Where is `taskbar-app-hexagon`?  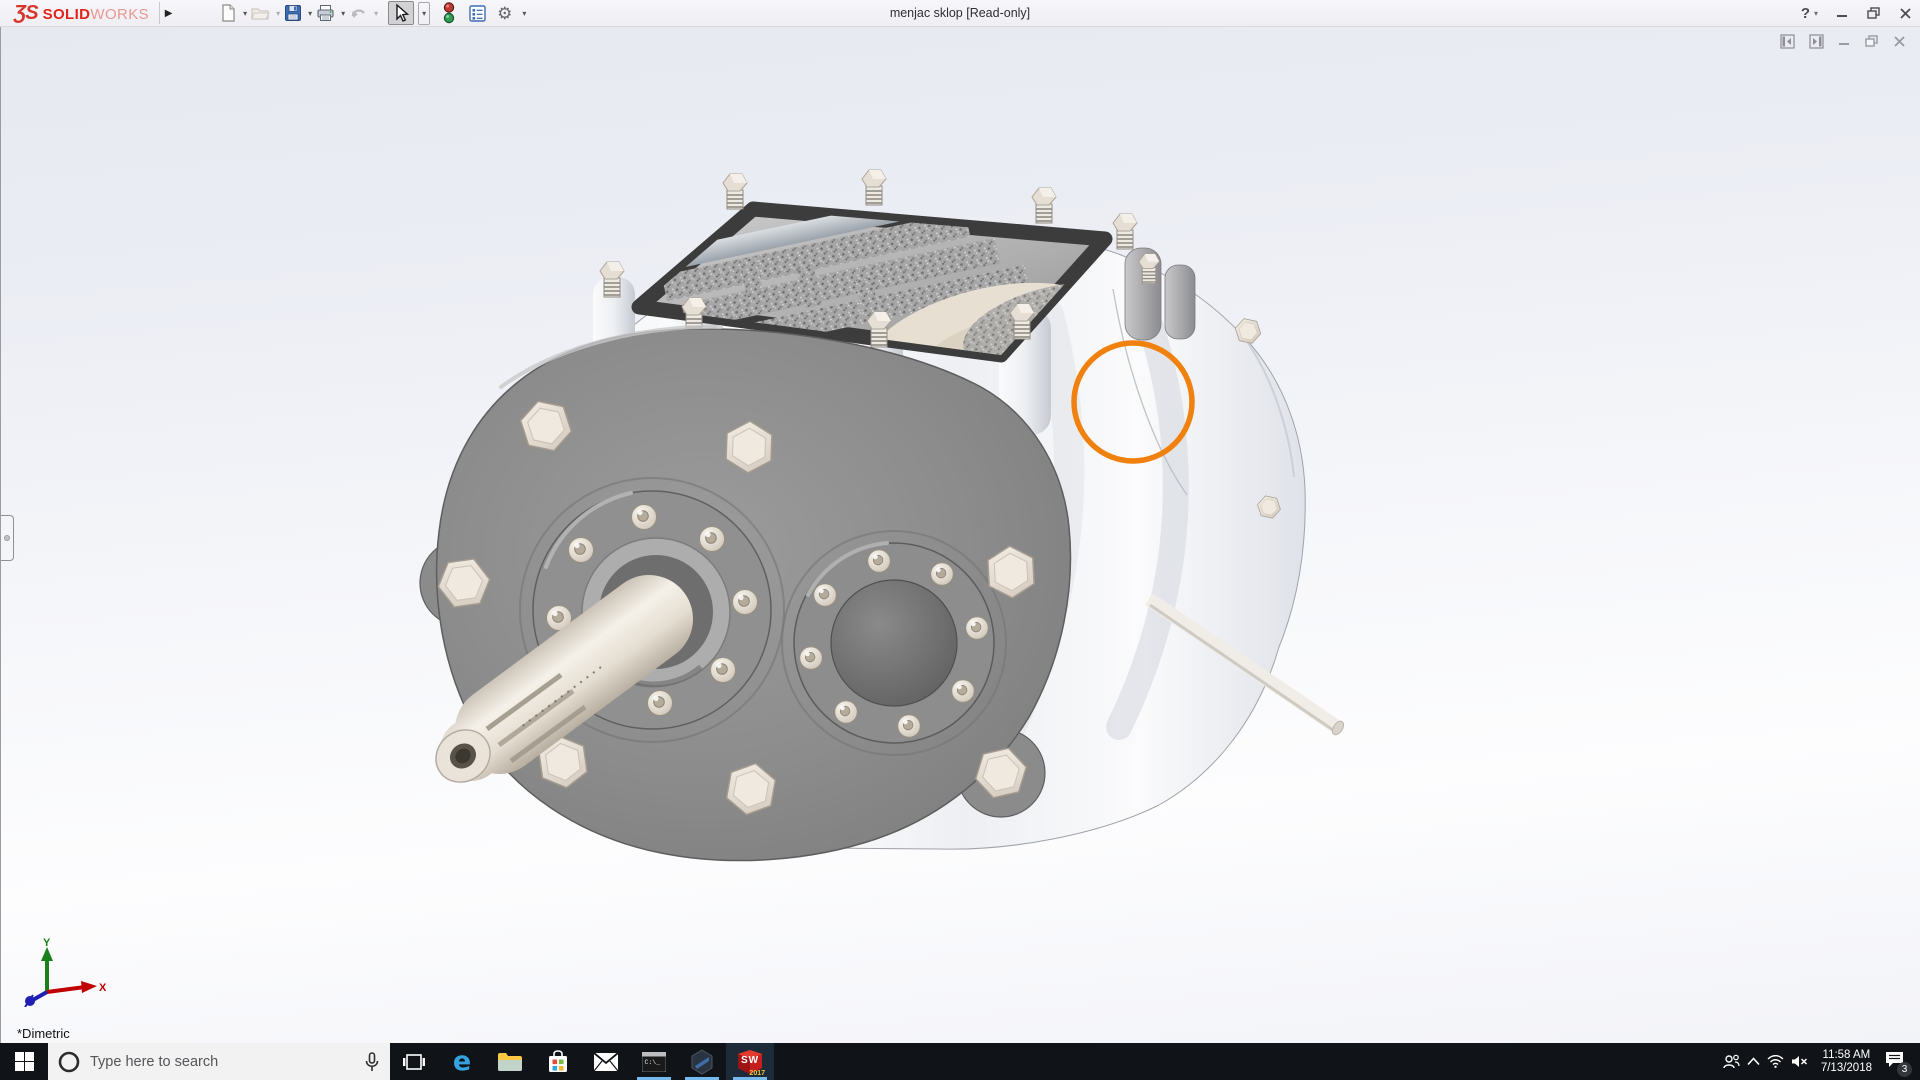
taskbar-app-hexagon is located at coordinates (702, 1061).